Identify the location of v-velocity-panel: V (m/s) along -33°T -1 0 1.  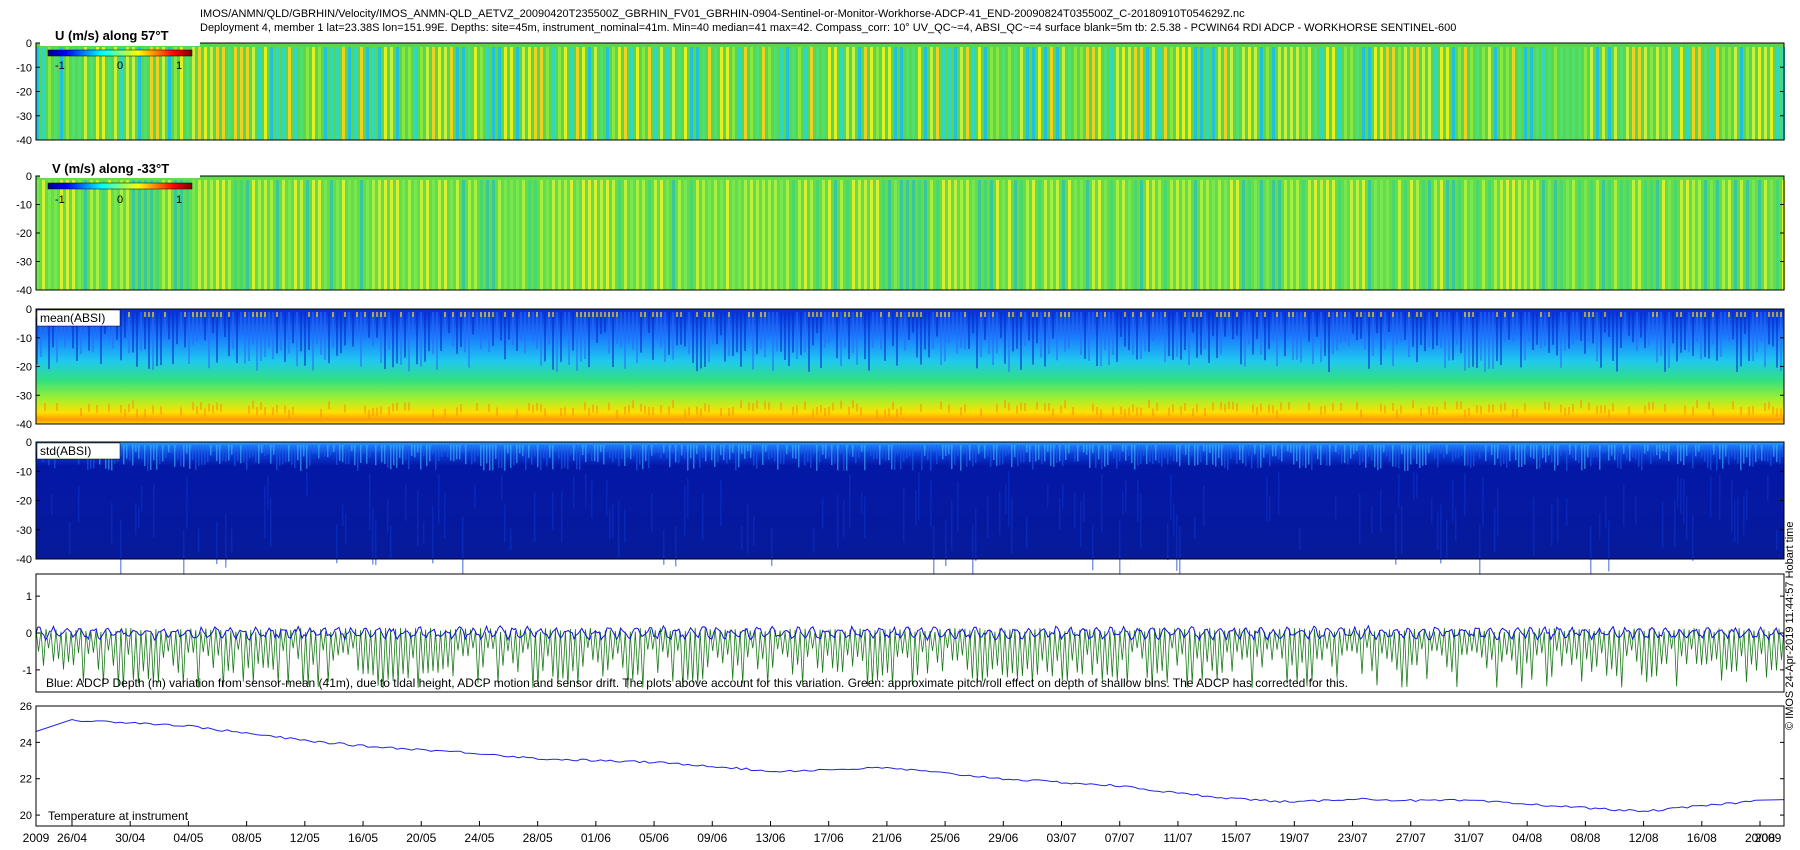
(910, 225).